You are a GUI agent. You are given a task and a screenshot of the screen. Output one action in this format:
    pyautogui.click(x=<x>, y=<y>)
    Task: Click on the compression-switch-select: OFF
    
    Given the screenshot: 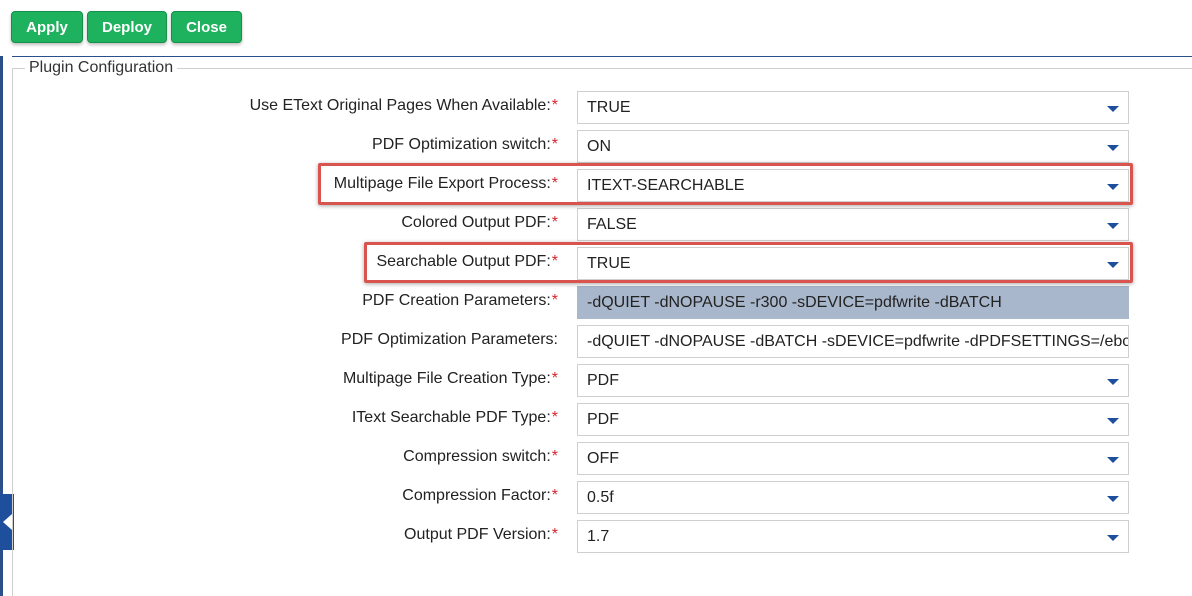 What is the action you would take?
    pyautogui.click(x=853, y=458)
    